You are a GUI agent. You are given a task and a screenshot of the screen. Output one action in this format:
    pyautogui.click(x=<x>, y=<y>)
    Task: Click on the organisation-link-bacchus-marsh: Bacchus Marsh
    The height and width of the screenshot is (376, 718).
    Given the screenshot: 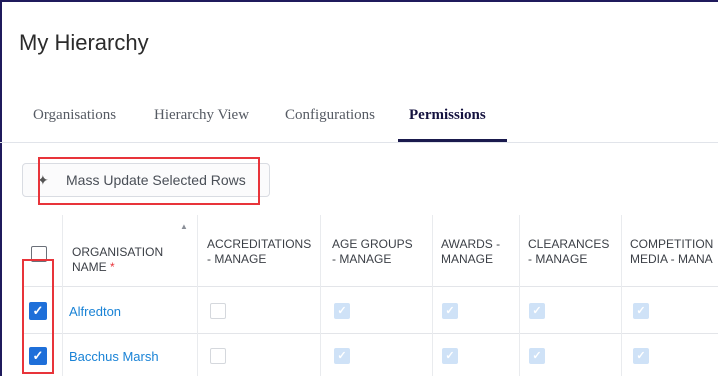 What is the action you would take?
    pyautogui.click(x=114, y=356)
    